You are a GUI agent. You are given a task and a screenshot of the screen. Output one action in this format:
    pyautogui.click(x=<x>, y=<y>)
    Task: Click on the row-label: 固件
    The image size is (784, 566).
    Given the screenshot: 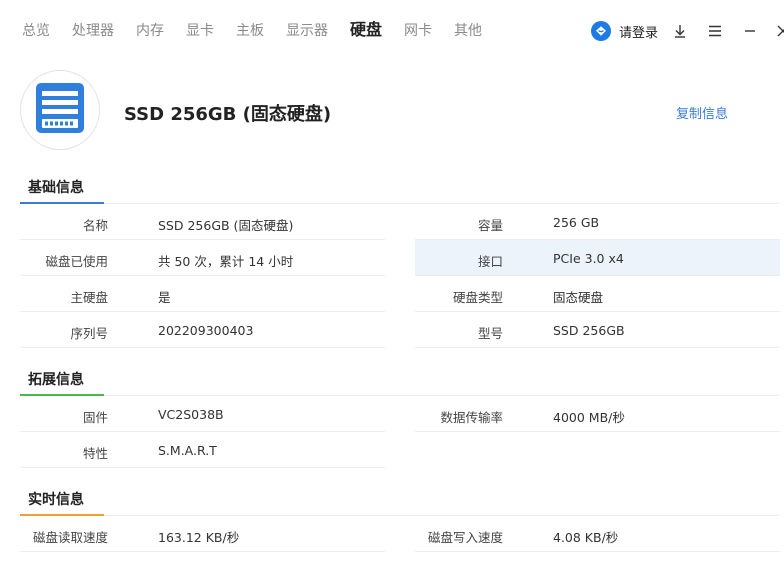 What is the action you would take?
    pyautogui.click(x=95, y=417)
    